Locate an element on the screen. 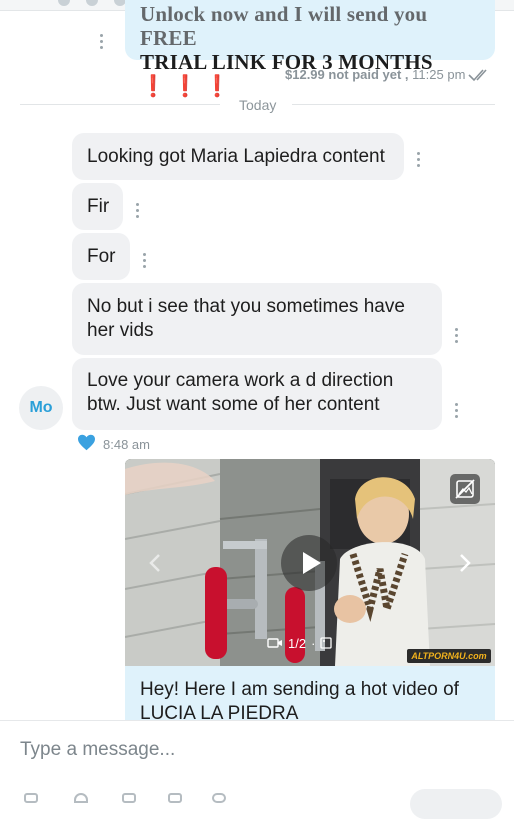 This screenshot has width=514, height=819. message-line: her vids is located at coordinates (120, 330).